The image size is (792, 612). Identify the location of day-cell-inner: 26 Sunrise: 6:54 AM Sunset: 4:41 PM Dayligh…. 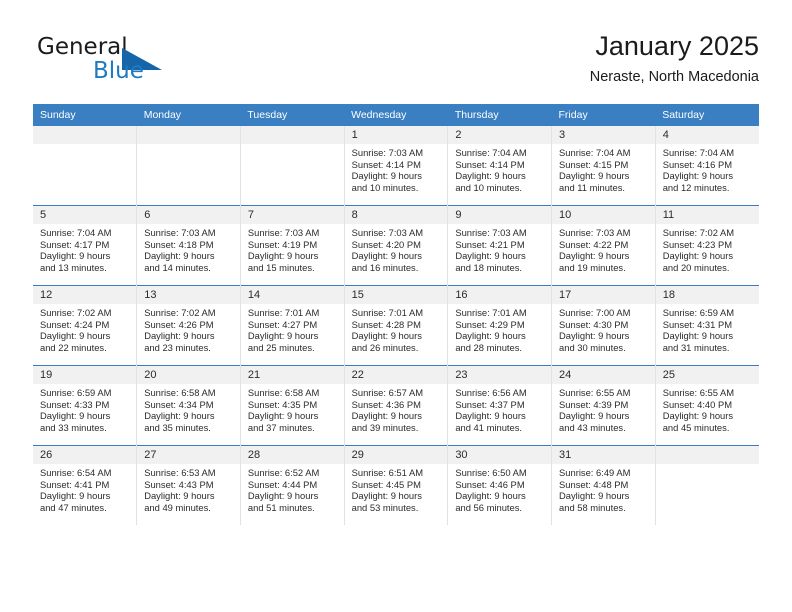
(85, 485).